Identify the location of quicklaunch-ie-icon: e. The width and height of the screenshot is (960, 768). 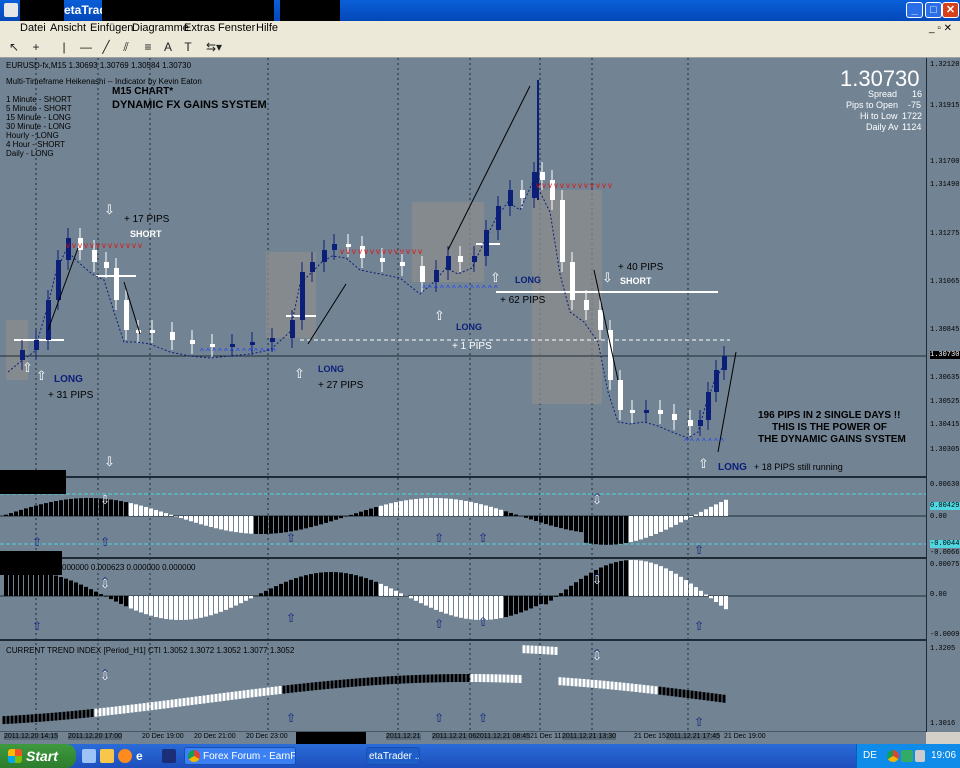
(143, 756).